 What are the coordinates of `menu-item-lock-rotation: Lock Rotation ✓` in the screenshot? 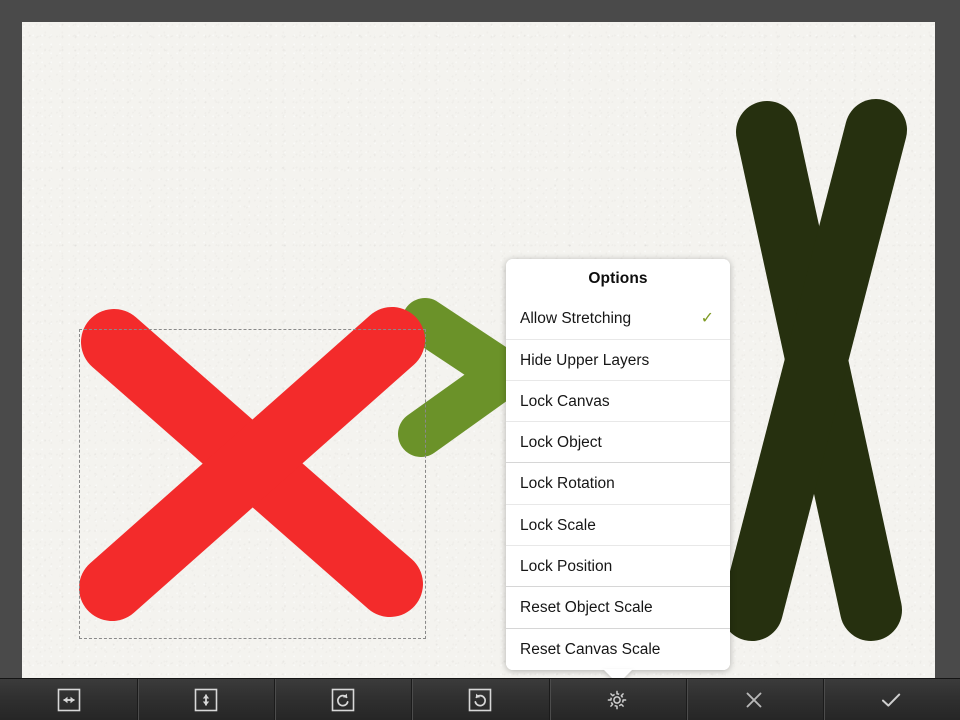 It's located at (618, 483).